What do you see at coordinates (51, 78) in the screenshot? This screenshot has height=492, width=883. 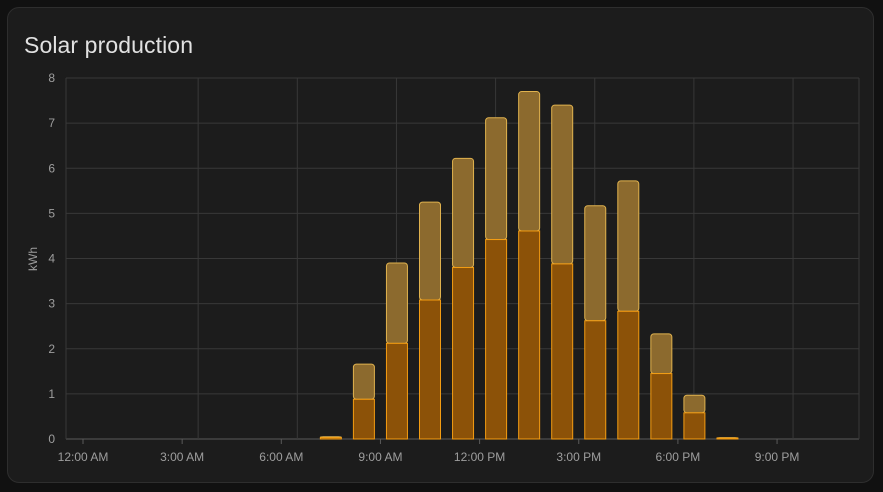 I see `y-tick-label: 8` at bounding box center [51, 78].